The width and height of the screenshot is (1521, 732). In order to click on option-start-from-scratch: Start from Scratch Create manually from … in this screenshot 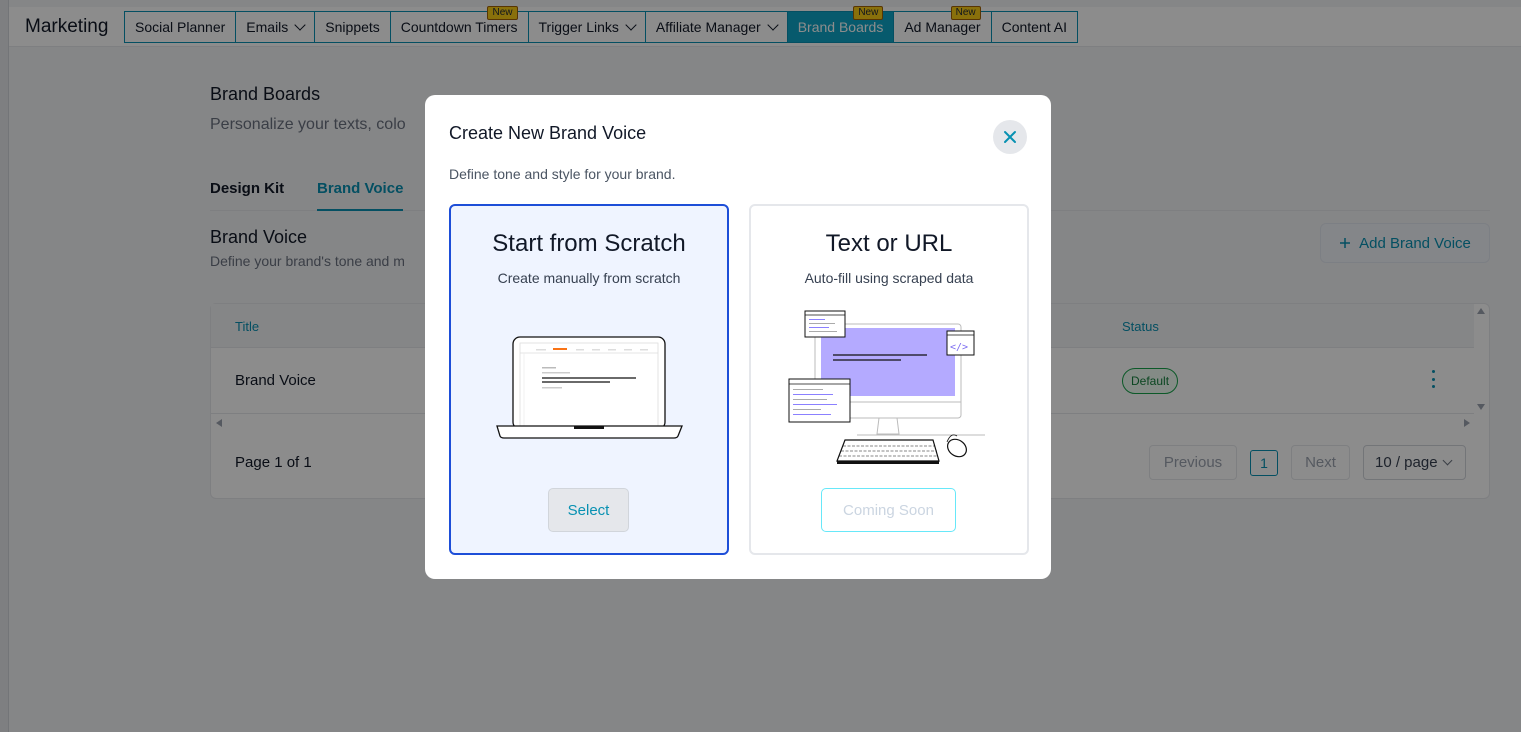, I will do `click(589, 379)`.